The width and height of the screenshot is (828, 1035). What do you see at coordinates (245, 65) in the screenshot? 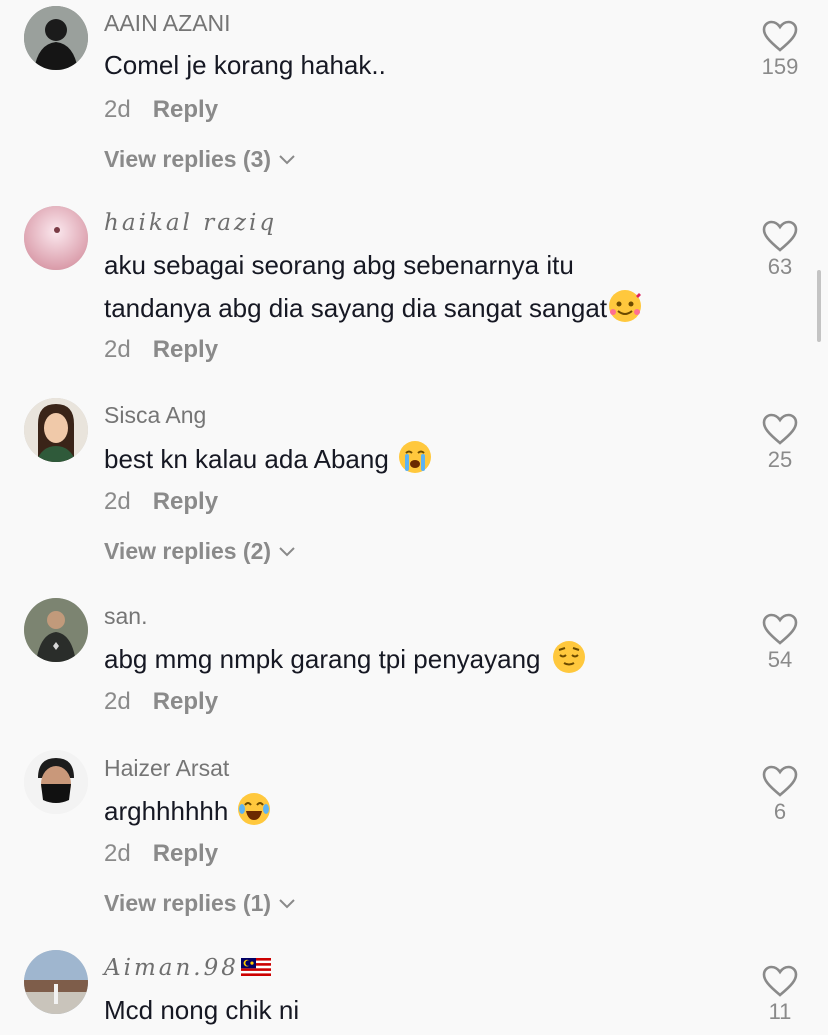
I see `comment-text: Comel je korang hahak..` at bounding box center [245, 65].